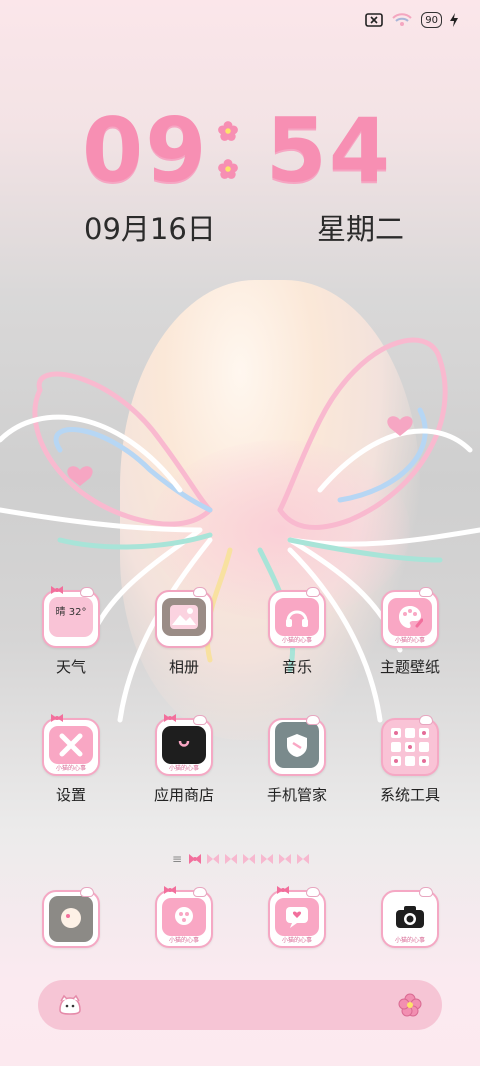  What do you see at coordinates (183, 795) in the screenshot?
I see `app-label: 应用商店` at bounding box center [183, 795].